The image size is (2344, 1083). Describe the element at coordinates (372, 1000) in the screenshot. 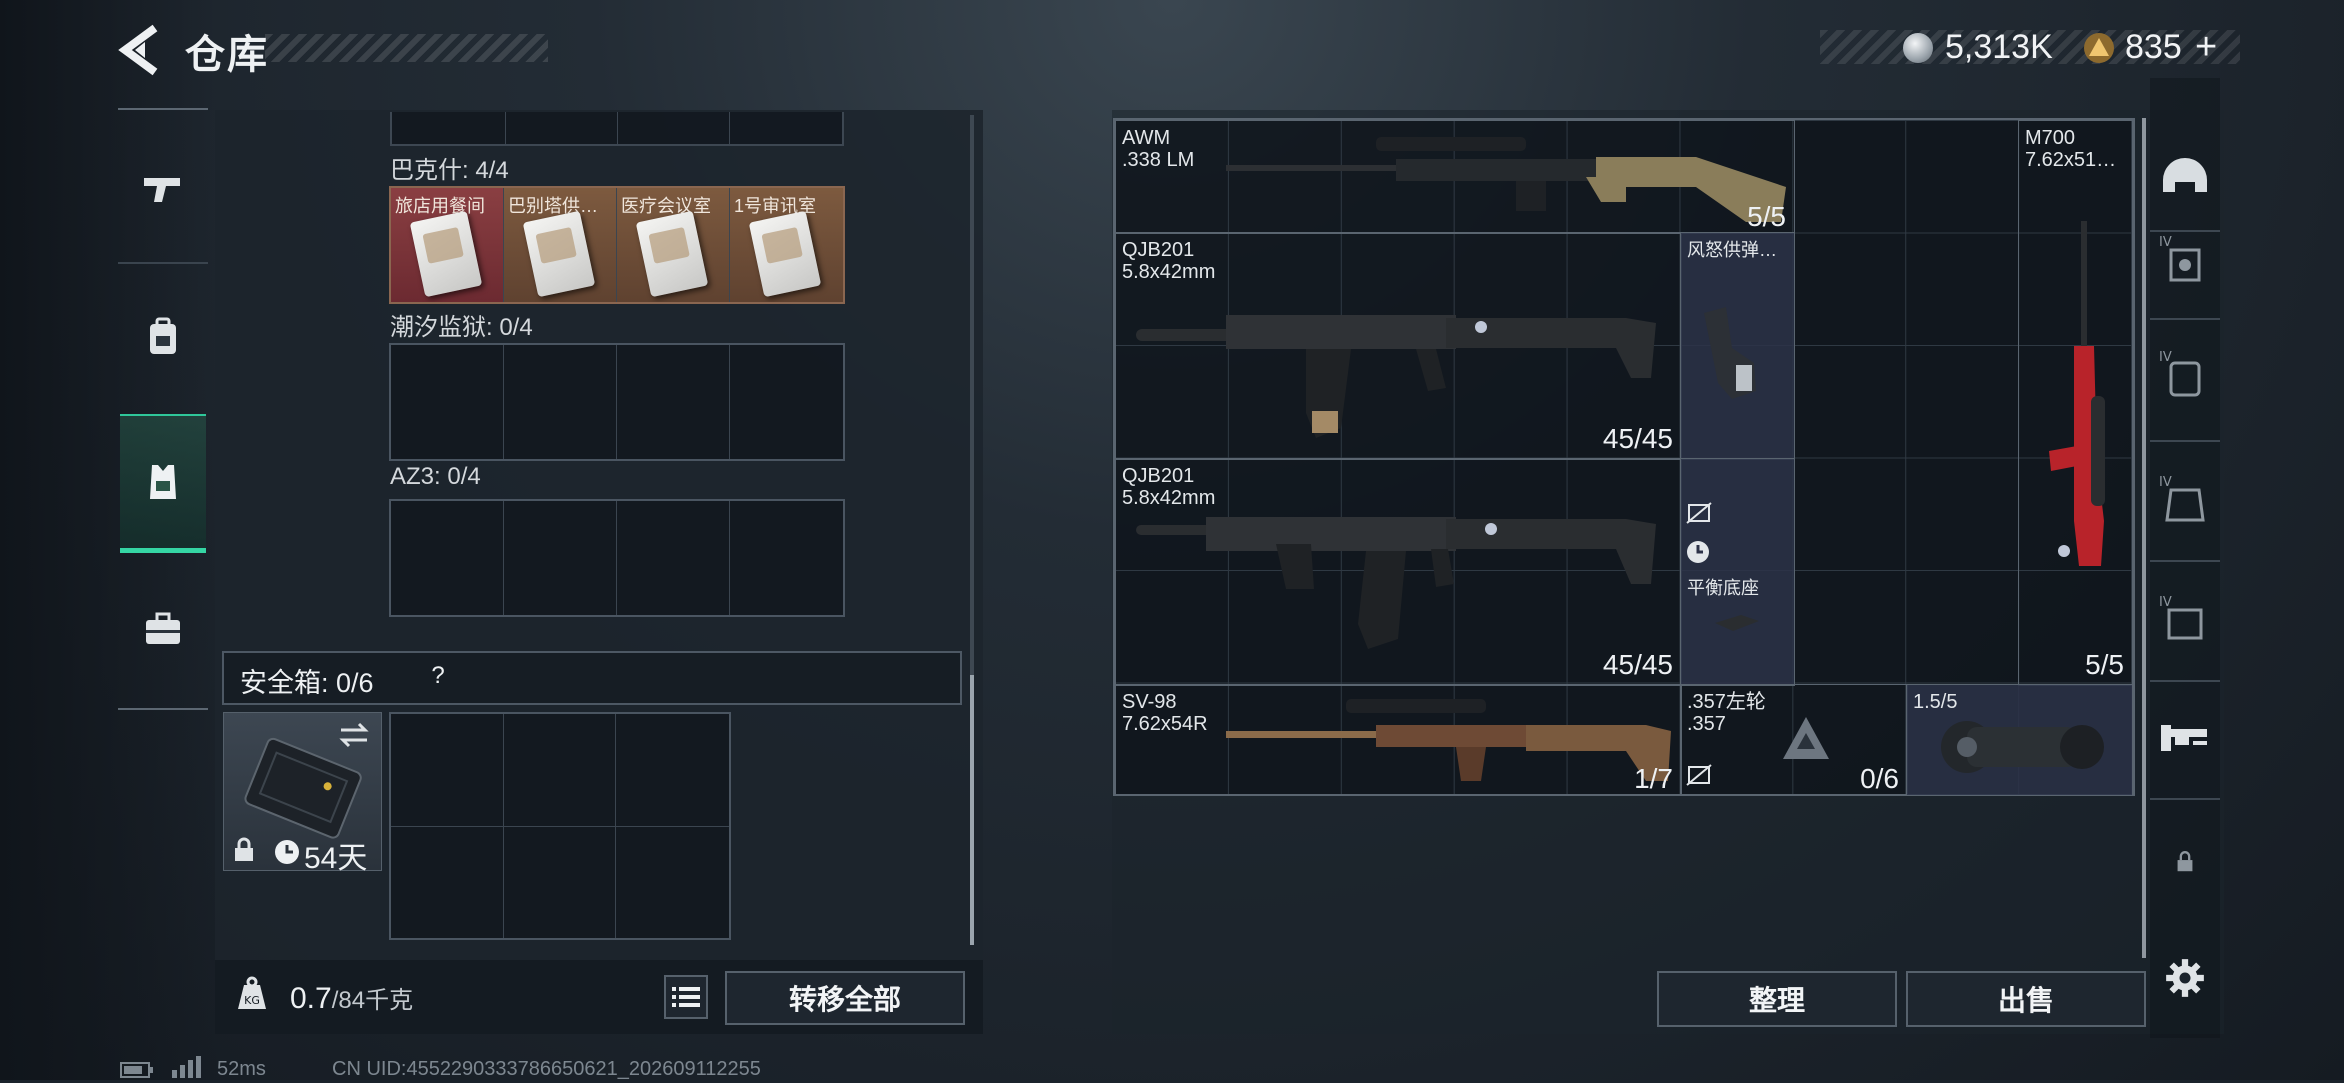

I see `weight-max: /84千克` at that location.